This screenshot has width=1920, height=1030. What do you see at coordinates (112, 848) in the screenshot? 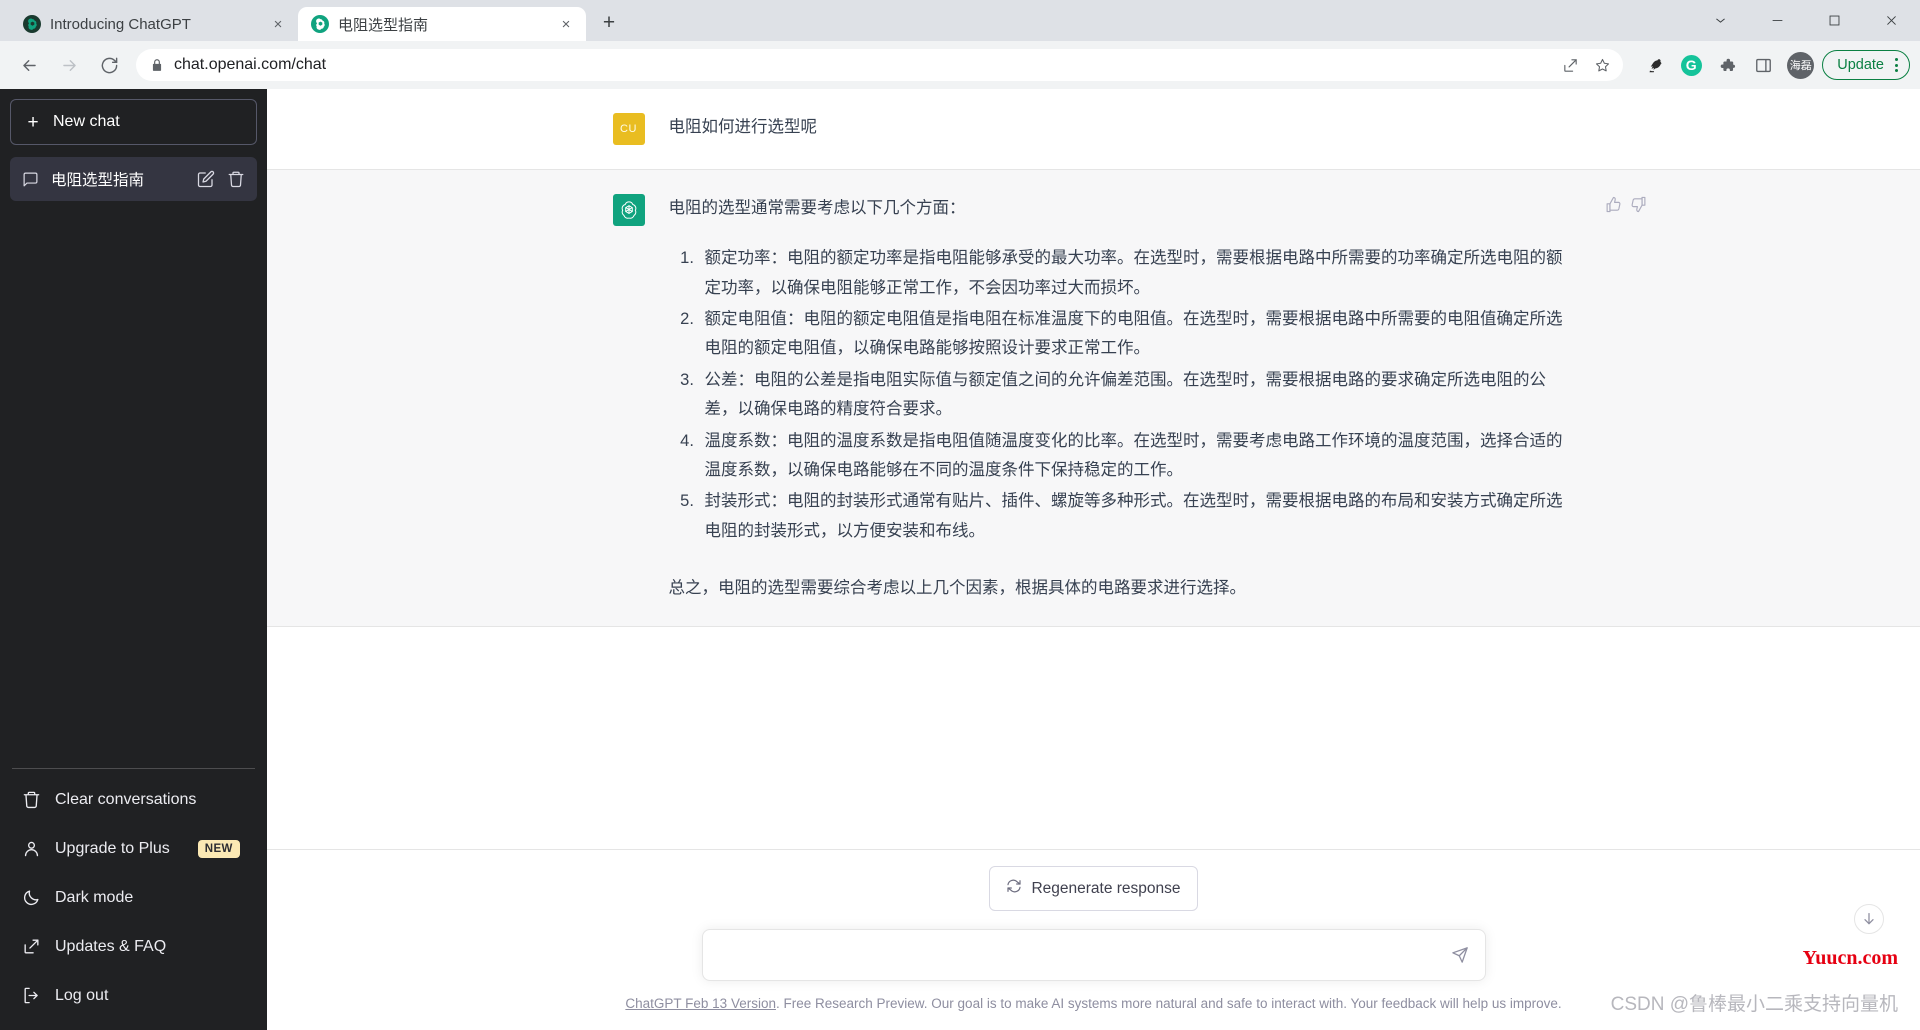
I see `sidebar-item-label: Upgrade to Plus` at bounding box center [112, 848].